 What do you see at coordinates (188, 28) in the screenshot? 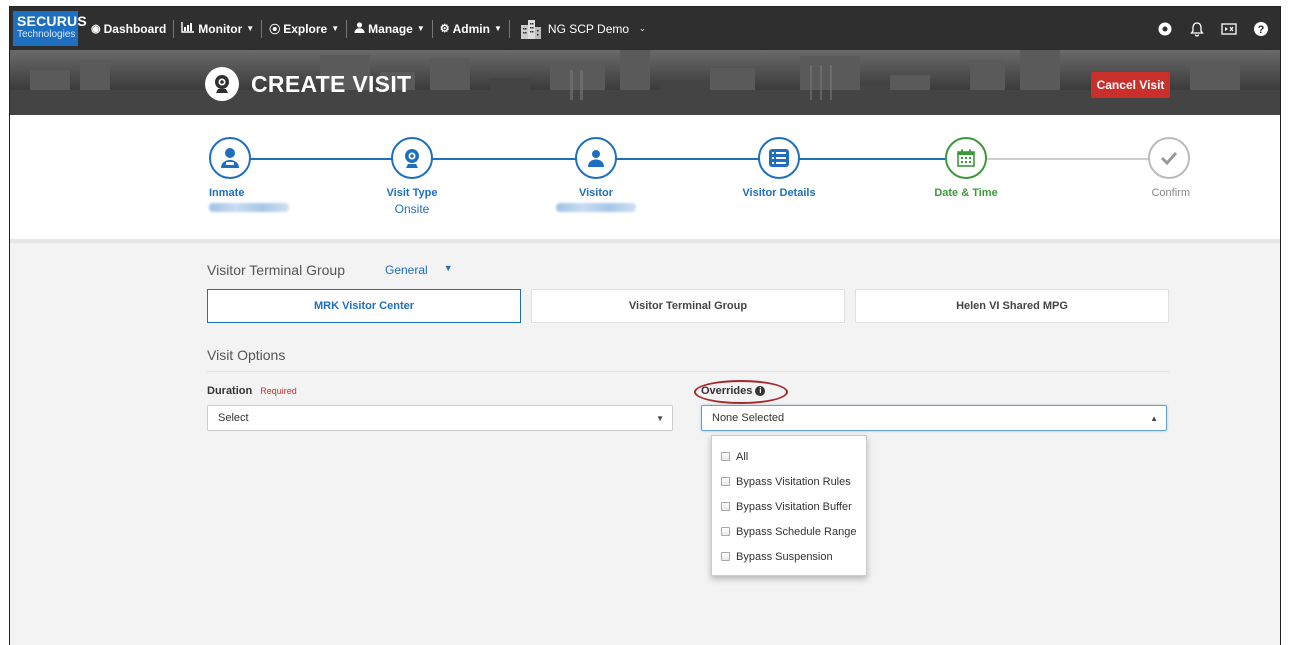
I see `chart-icon` at bounding box center [188, 28].